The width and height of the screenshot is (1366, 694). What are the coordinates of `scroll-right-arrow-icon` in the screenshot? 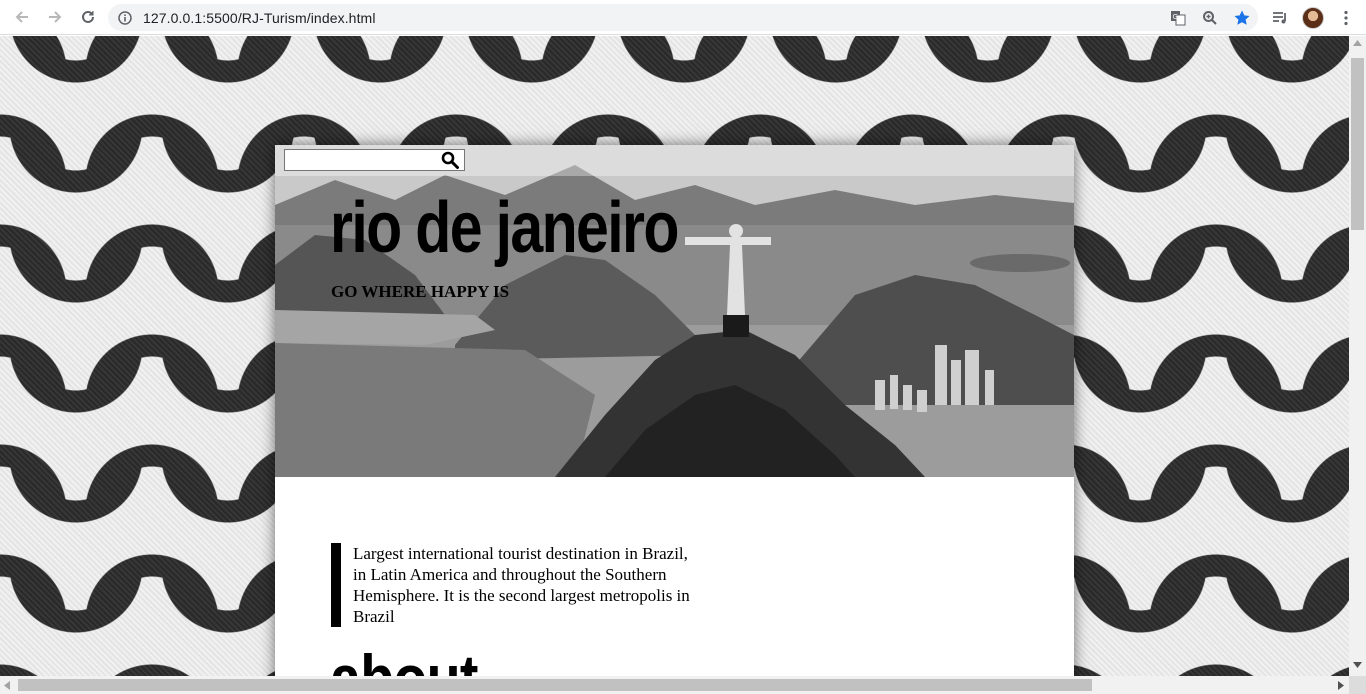 It's located at (1341, 685).